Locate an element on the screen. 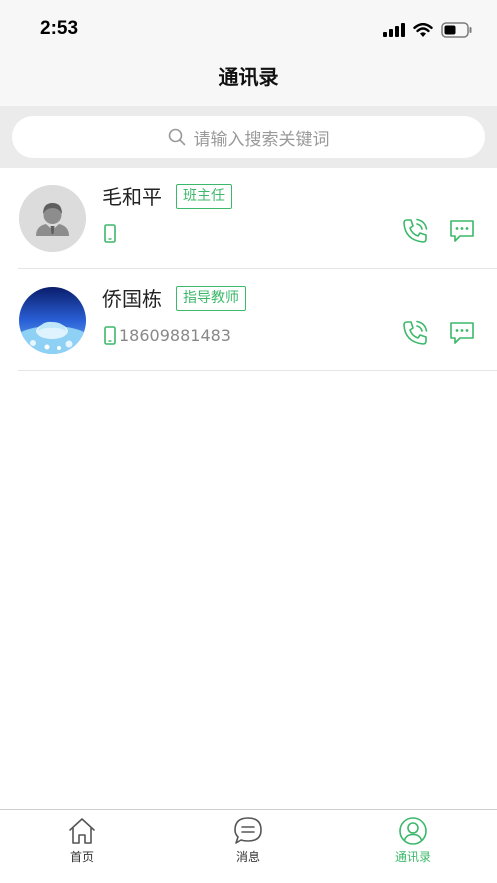  page-title: 通讯录 is located at coordinates (248, 77).